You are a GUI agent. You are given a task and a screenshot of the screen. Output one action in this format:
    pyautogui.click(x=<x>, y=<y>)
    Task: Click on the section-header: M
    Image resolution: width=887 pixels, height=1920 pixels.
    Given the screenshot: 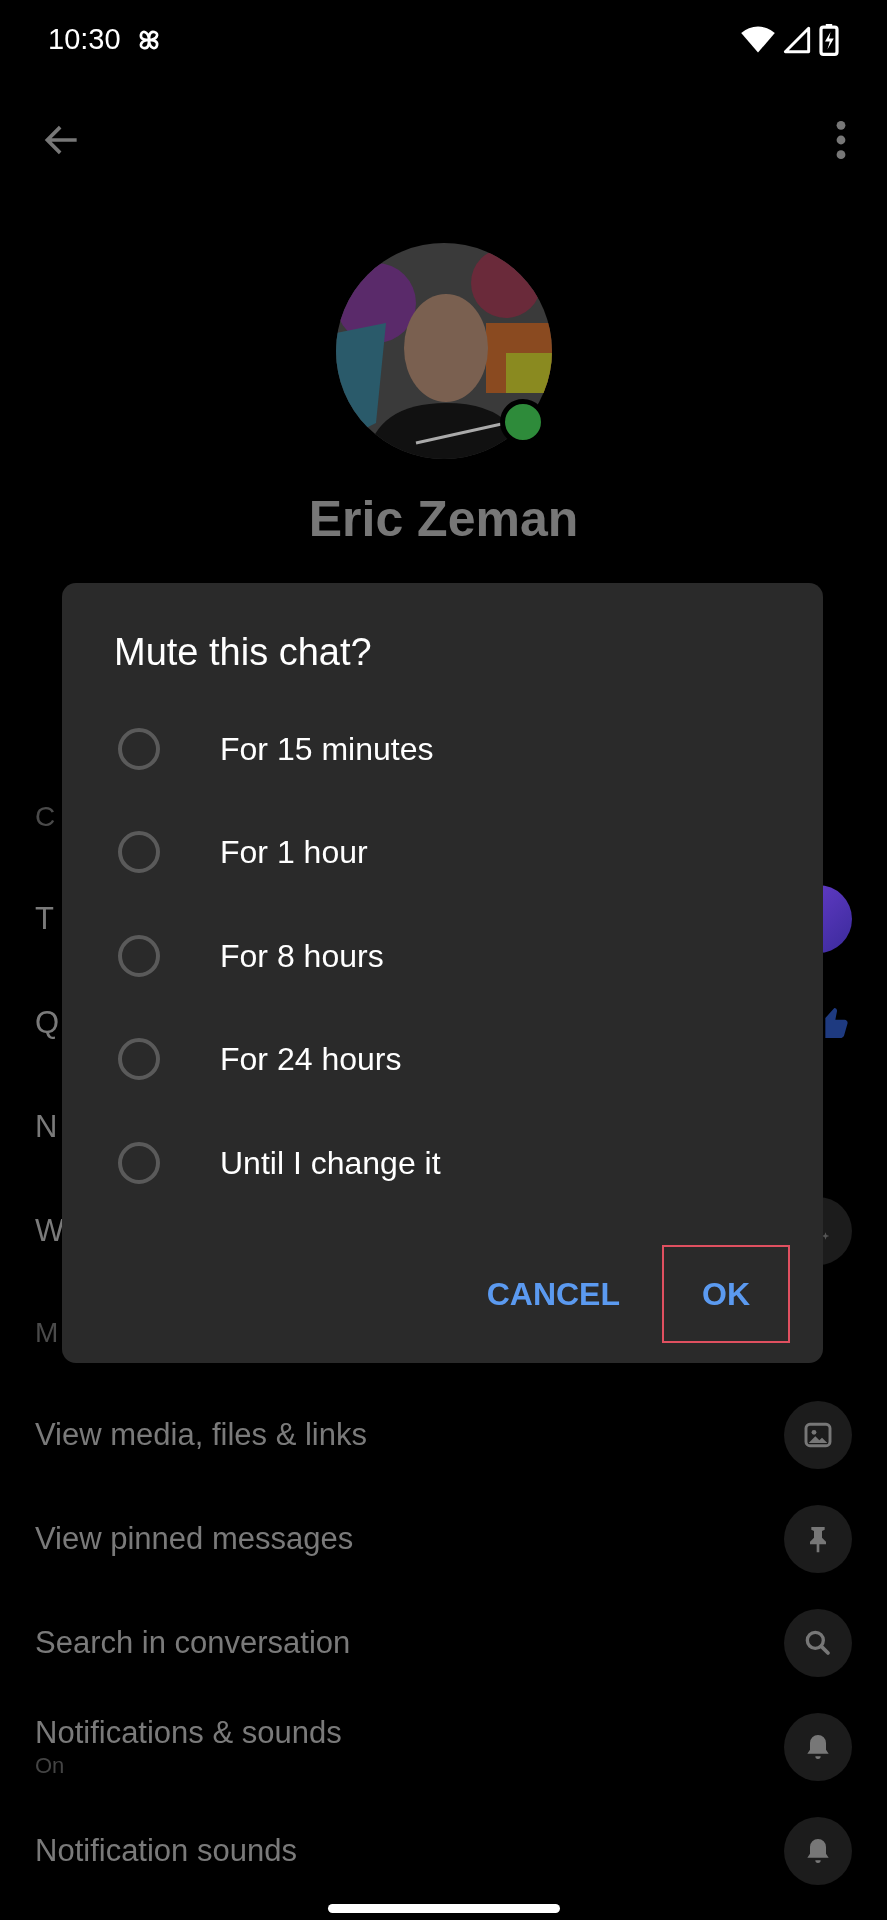 What is the action you would take?
    pyautogui.click(x=47, y=1333)
    